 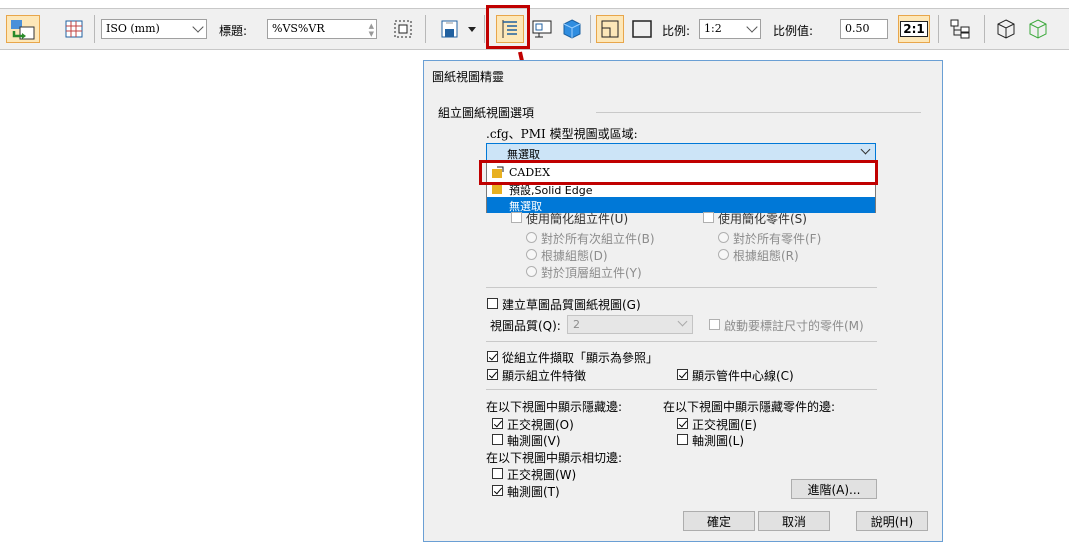 I want to click on view-quality-value: 2, so click(x=576, y=324).